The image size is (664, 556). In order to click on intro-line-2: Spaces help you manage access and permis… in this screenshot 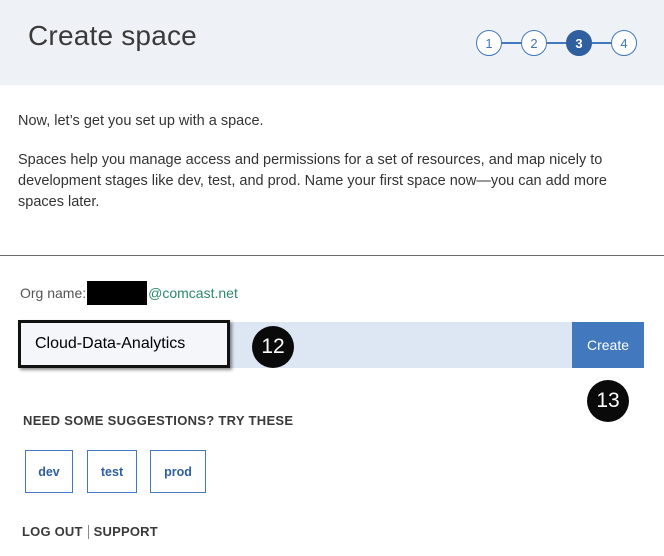, I will do `click(312, 181)`.